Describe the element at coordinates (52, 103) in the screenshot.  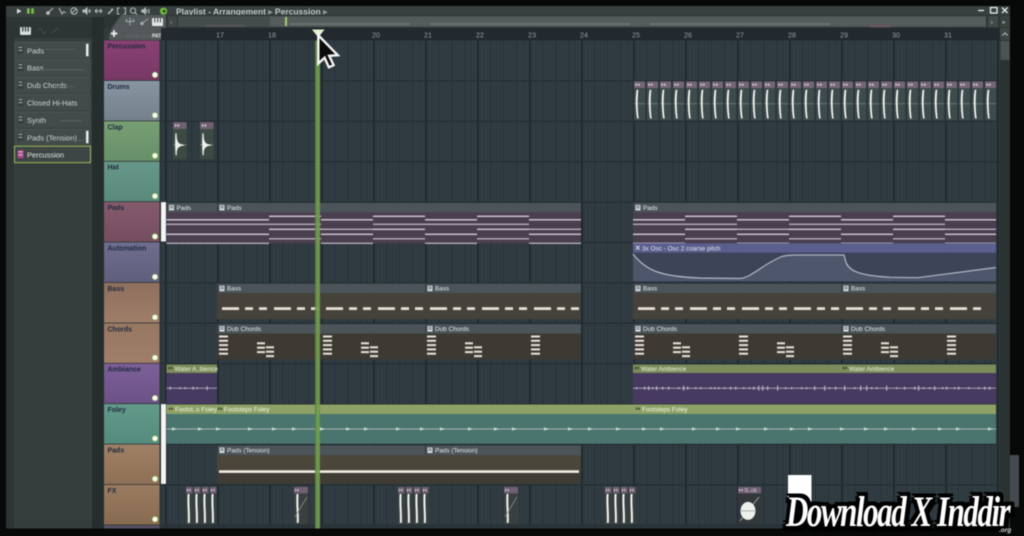
I see `svg-text: Closed Hi-Hats` at that location.